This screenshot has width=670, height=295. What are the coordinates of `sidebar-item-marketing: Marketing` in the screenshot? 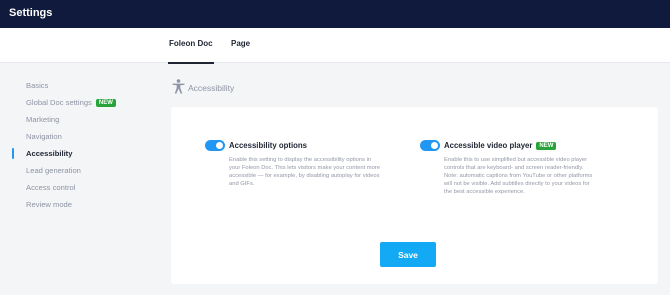 It's located at (42, 119).